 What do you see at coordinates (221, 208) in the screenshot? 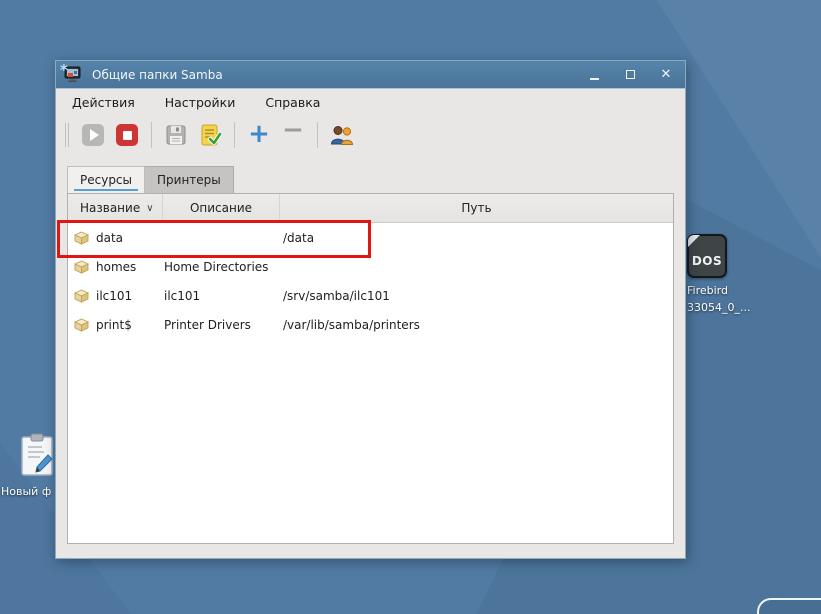
I see `column-header-description: Описание` at bounding box center [221, 208].